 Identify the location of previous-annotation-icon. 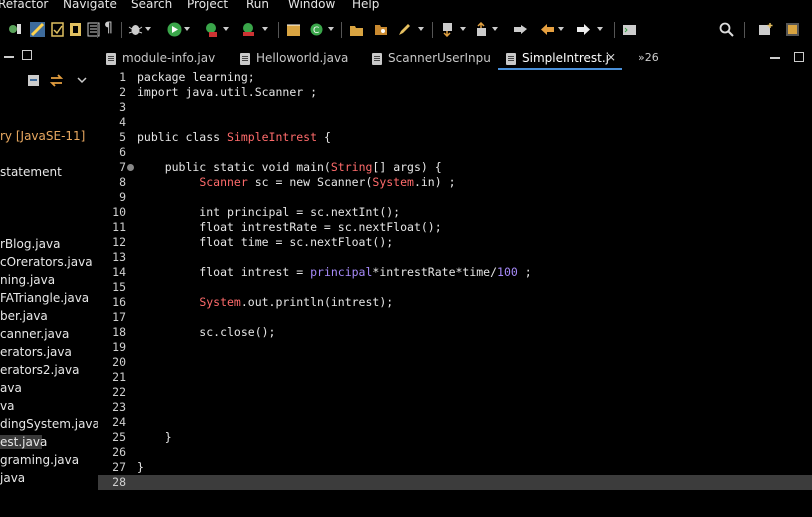
(481, 29).